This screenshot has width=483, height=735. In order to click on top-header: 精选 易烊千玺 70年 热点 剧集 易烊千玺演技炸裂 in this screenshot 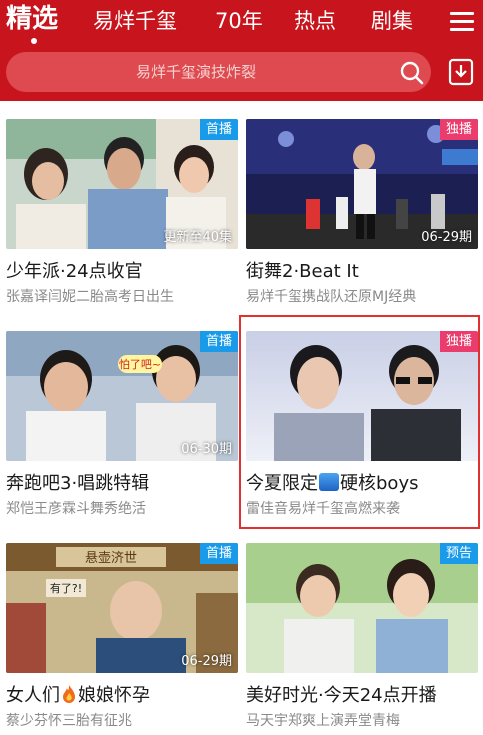, I will do `click(241, 50)`.